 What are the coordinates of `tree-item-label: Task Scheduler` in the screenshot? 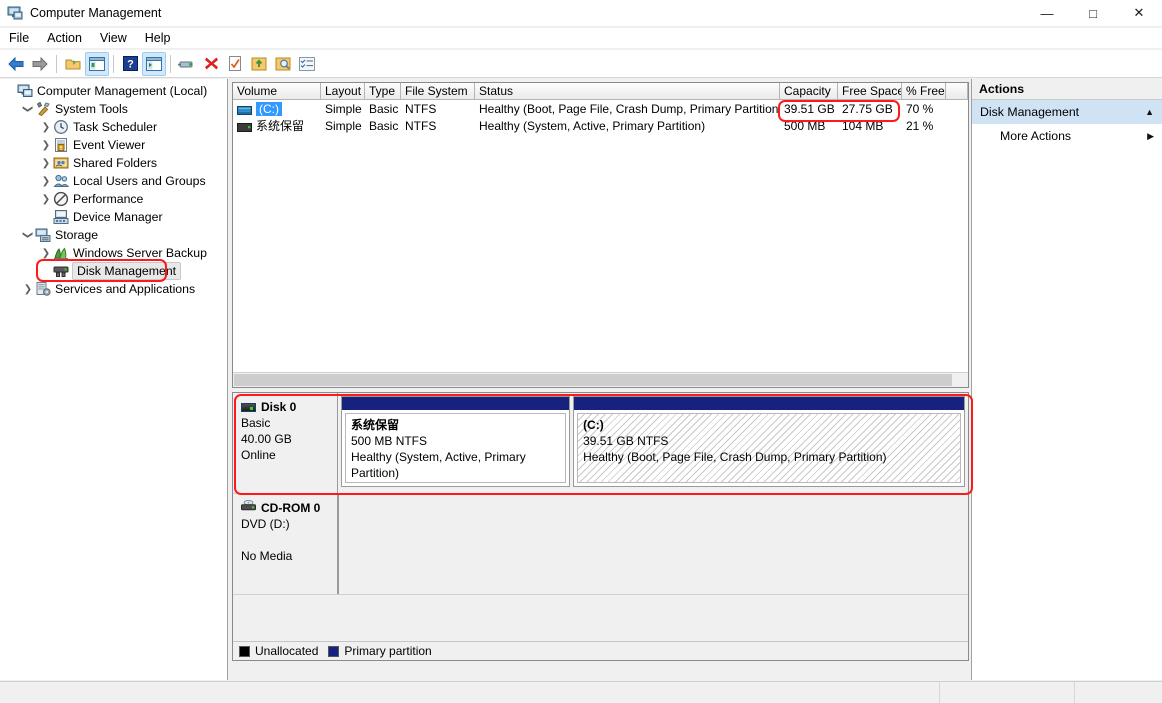 It's located at (115, 127).